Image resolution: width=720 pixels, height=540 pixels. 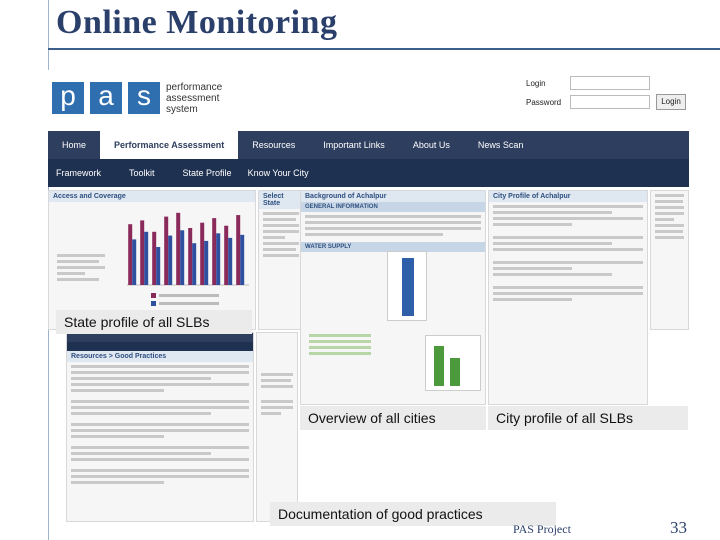 I want to click on nav-about-us: About Us, so click(x=431, y=145).